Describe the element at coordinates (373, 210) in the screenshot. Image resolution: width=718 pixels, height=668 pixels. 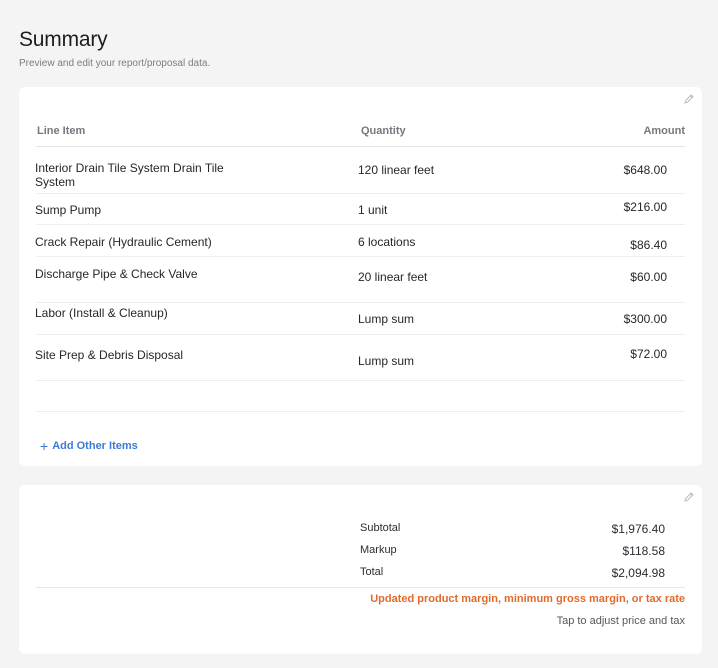
I see `row-quantity: 1 unit` at that location.